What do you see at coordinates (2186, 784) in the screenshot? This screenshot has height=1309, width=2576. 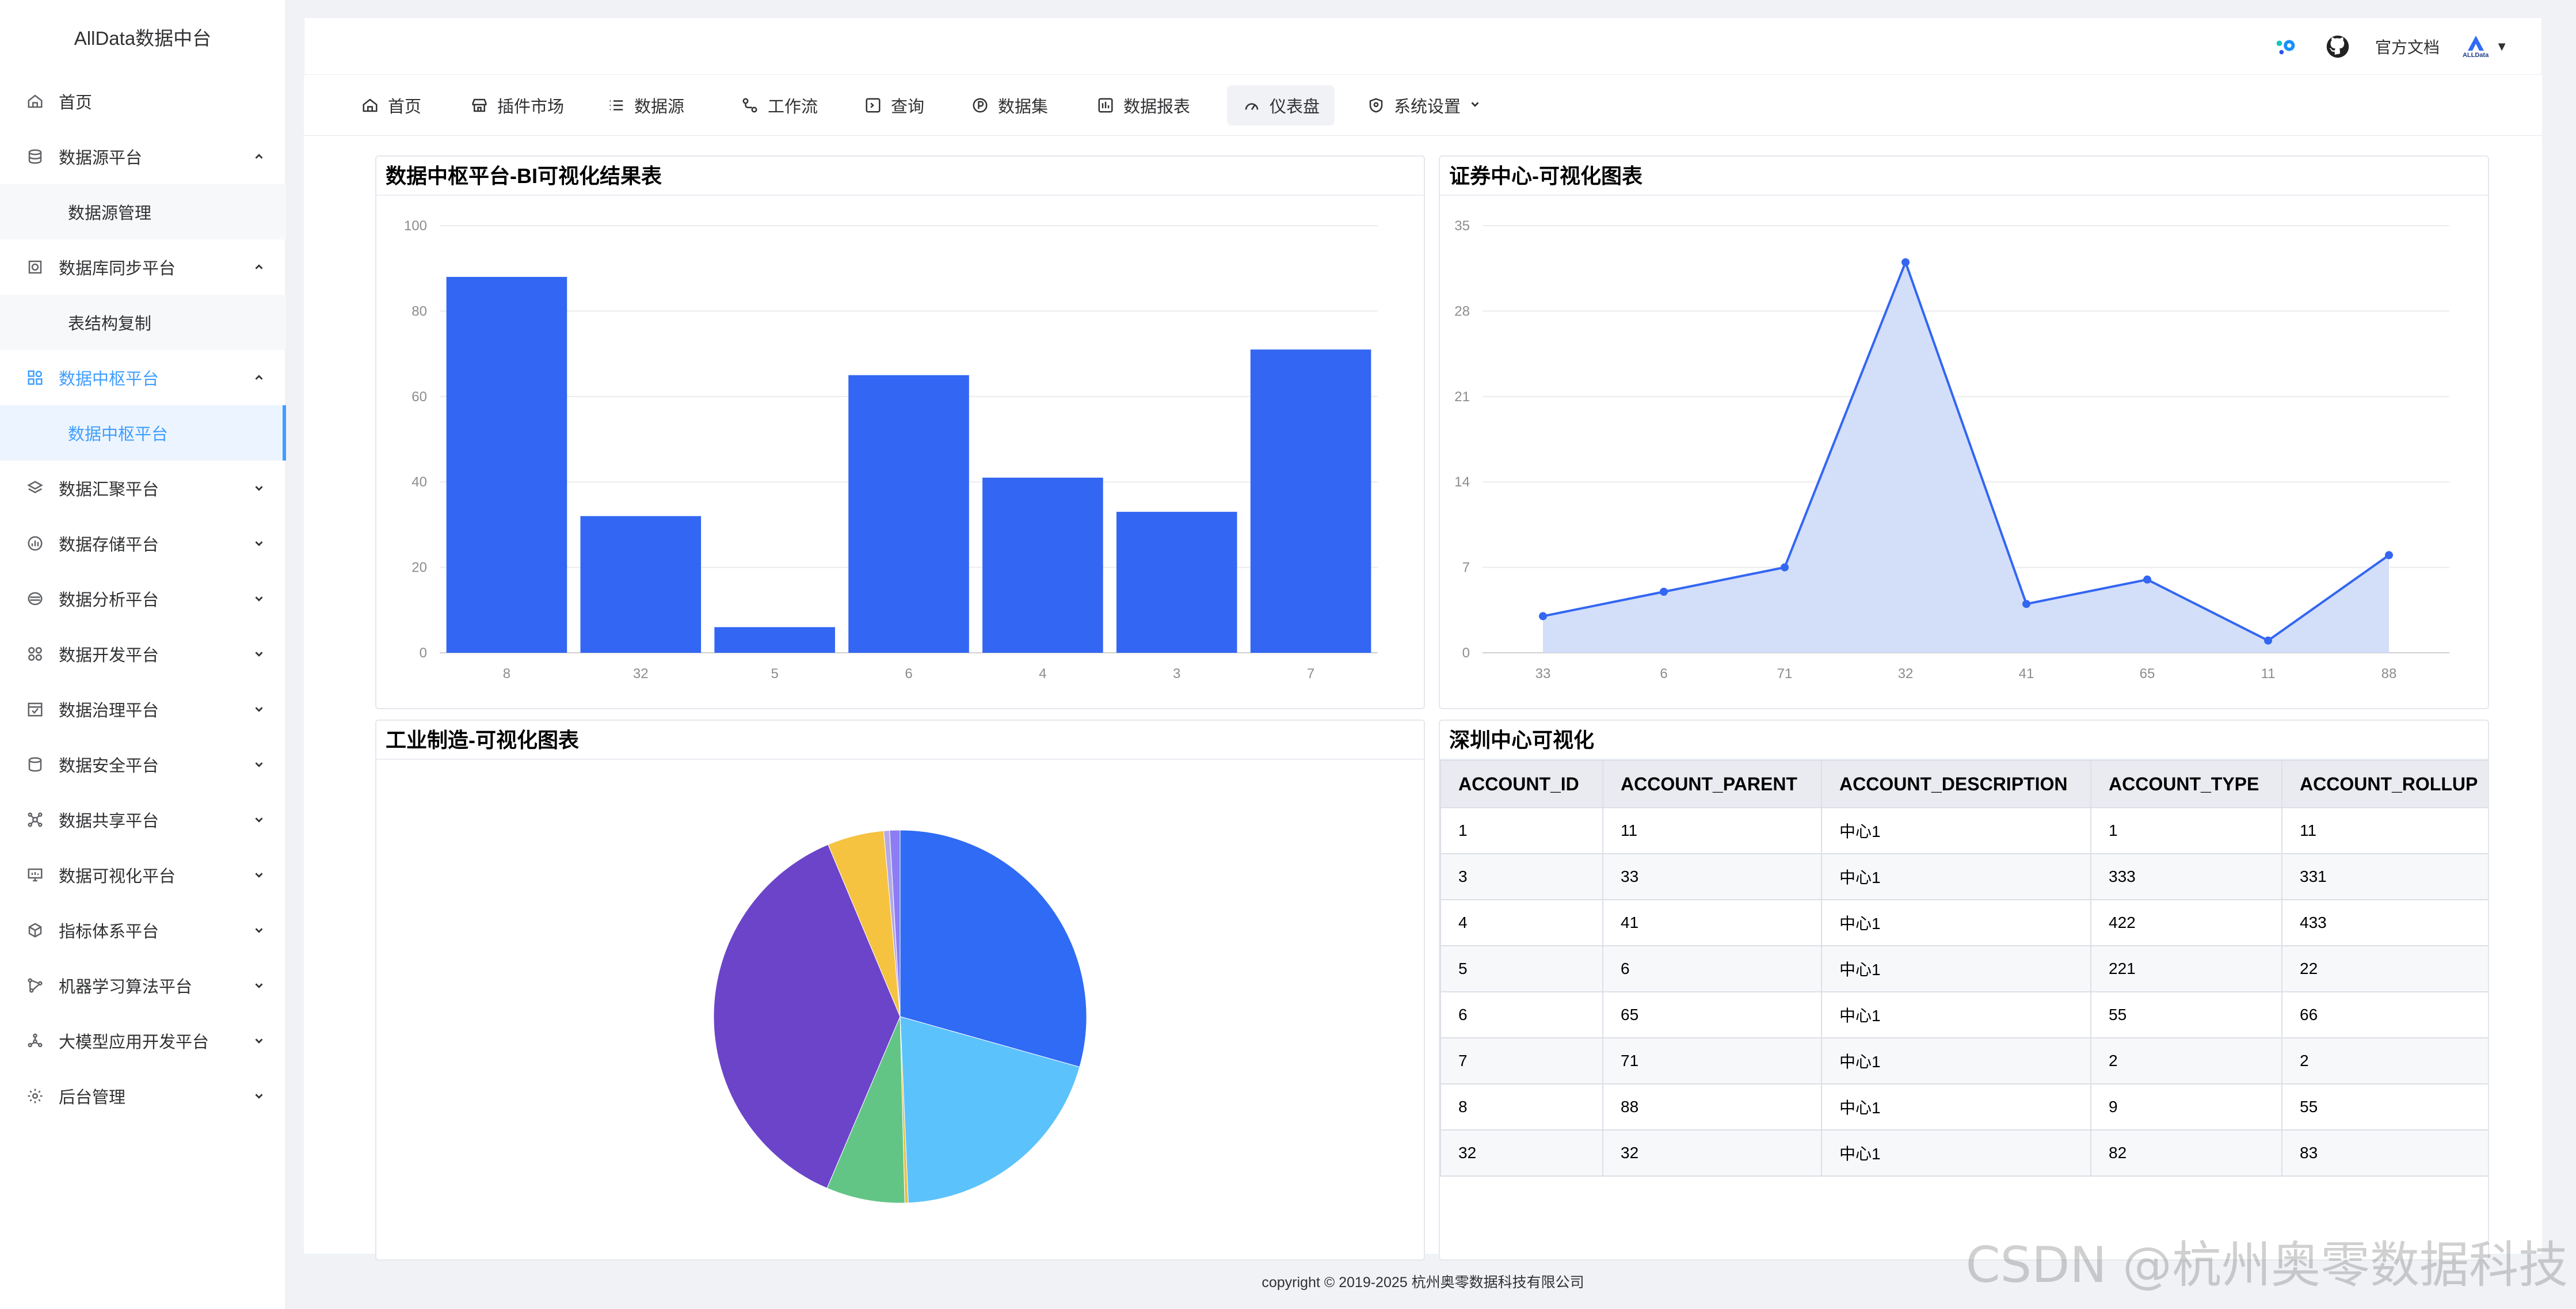 I see `column-header: ACCOUNT_TYPE` at bounding box center [2186, 784].